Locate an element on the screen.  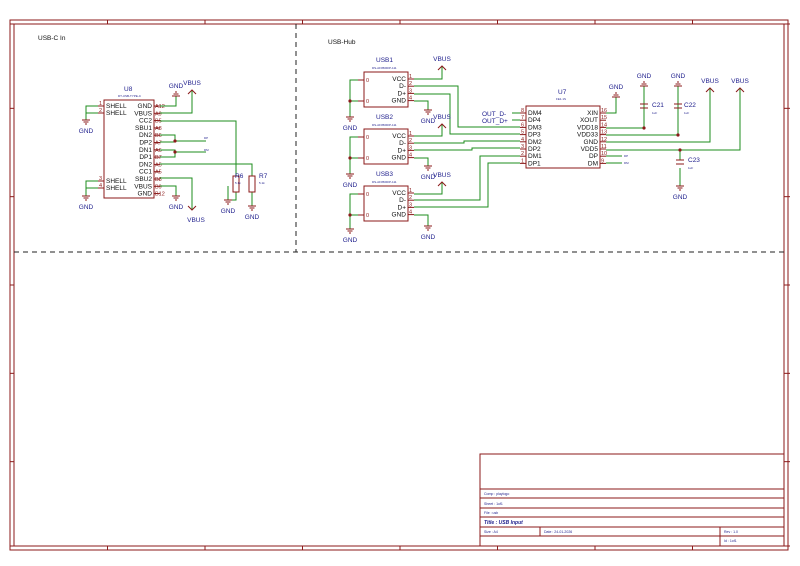
u7-pin-name: DM is located at coordinates (593, 163).